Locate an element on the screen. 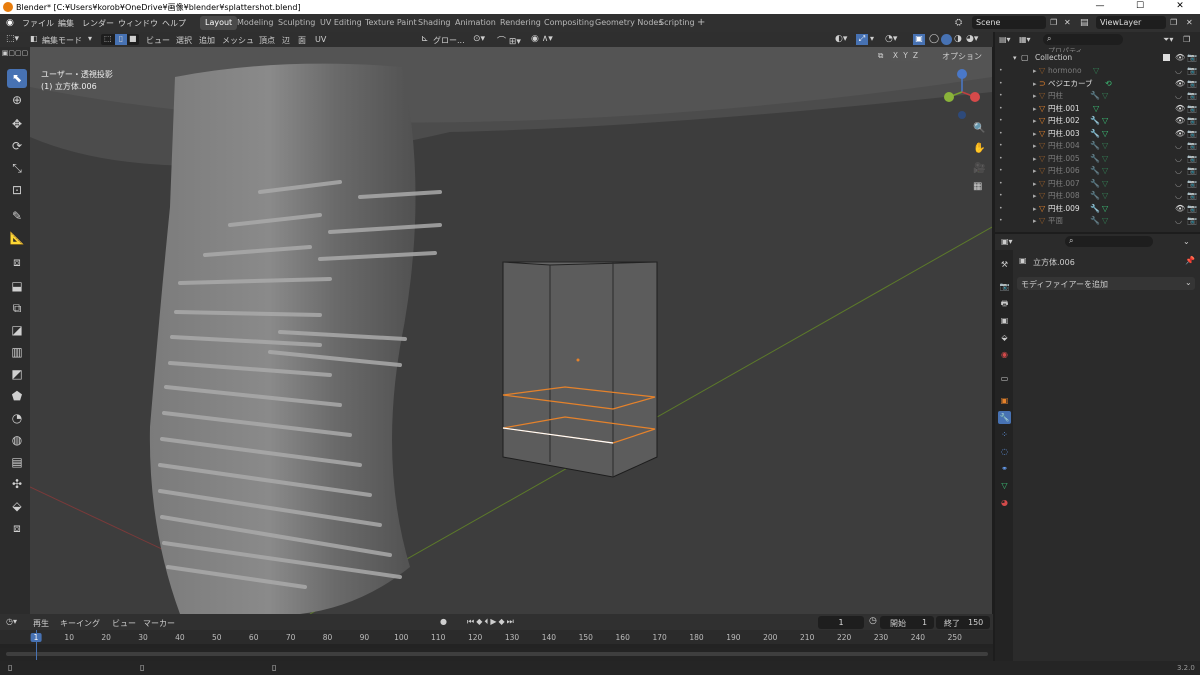  material-tab-icon: ◕ is located at coordinates (1004, 502).